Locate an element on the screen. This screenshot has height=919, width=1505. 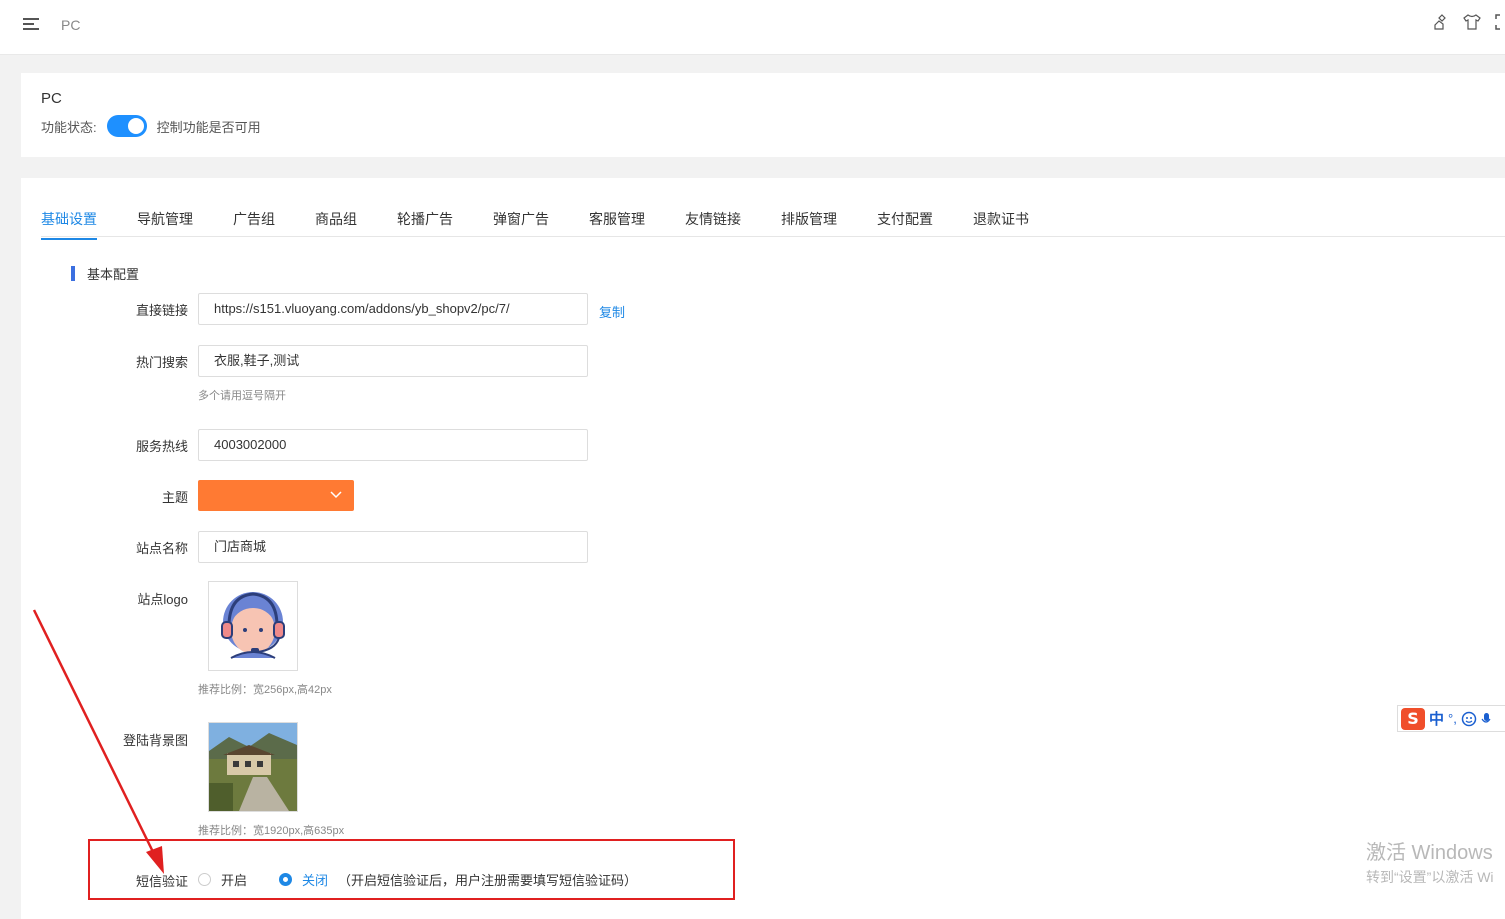
site-logo-label: 站点logo is located at coordinates (162, 599).